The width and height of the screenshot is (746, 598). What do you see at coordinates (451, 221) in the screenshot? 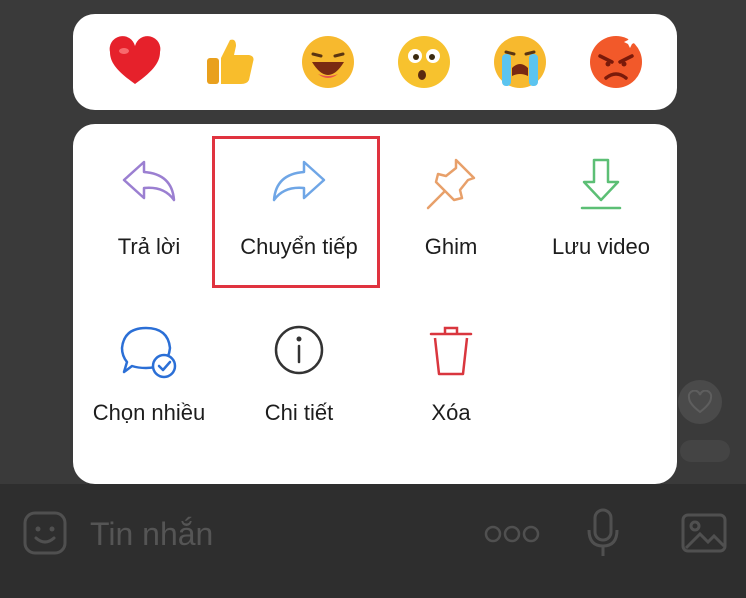
I see `action-pin: Ghim` at bounding box center [451, 221].